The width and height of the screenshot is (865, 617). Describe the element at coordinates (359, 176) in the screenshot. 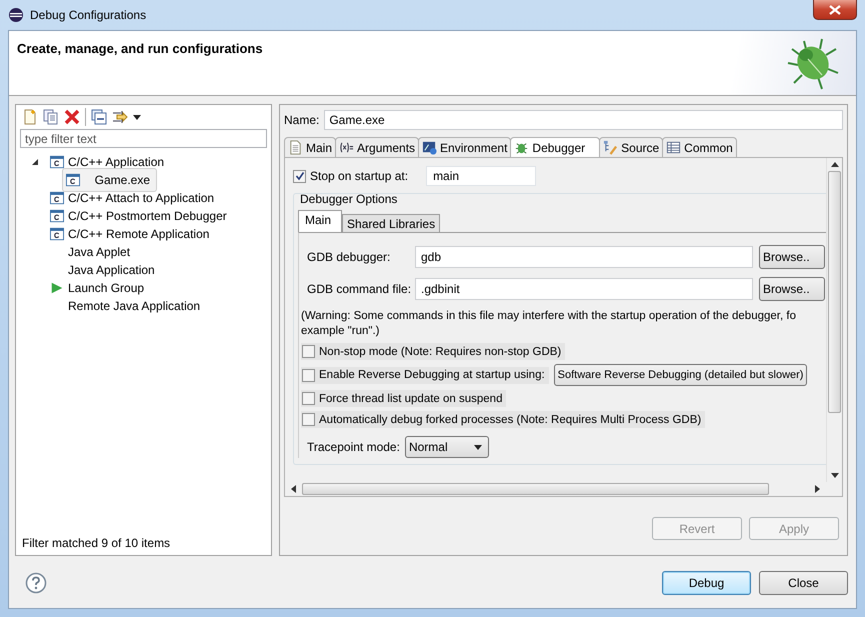

I see `checkbox-label: Stop on startup at:` at that location.